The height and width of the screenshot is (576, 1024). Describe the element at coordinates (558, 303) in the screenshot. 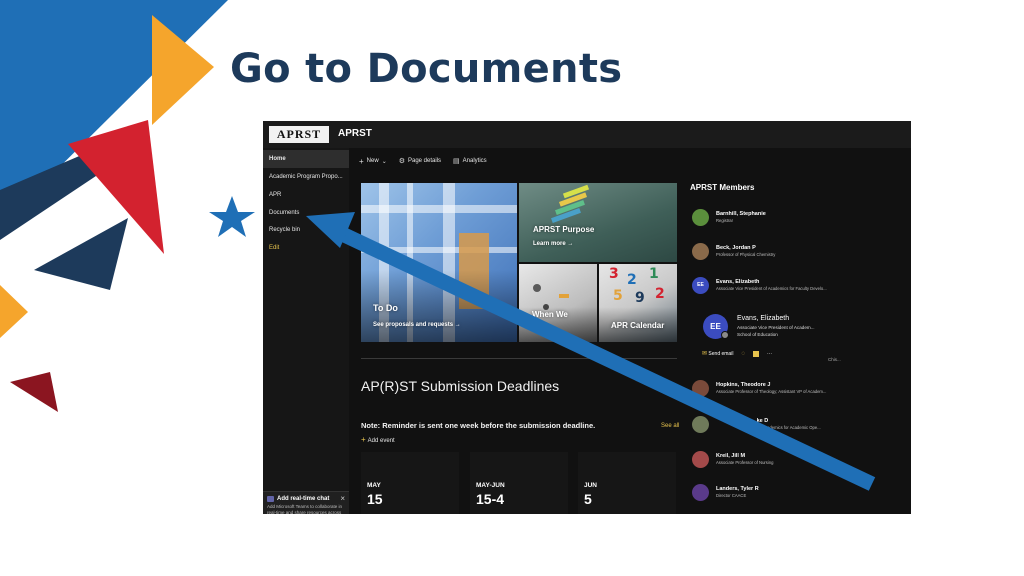

I see `hero-tile-when: When We` at that location.